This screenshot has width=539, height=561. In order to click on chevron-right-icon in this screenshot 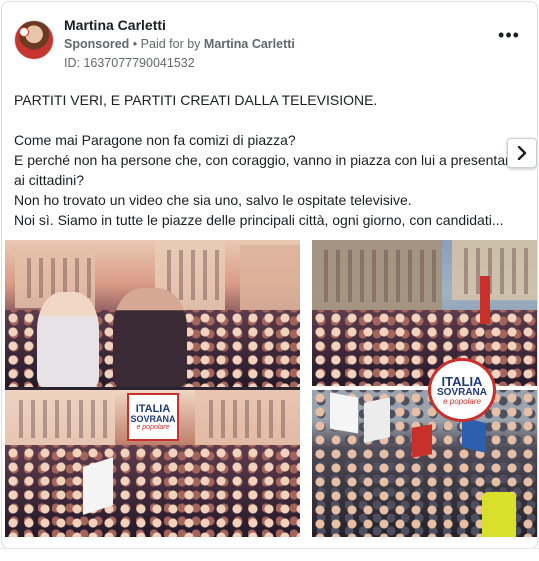, I will do `click(522, 153)`.